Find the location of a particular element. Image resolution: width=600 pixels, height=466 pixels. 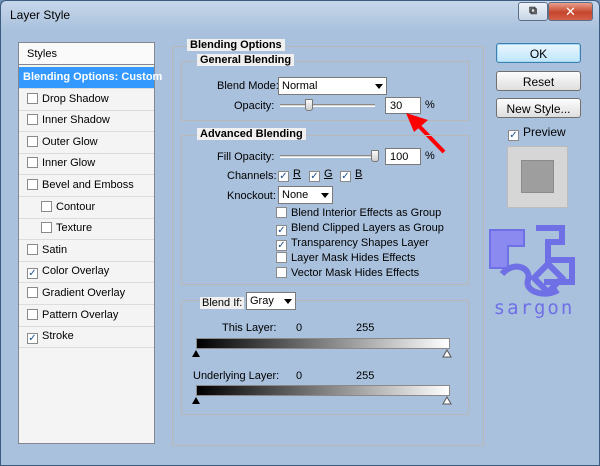

styles-item: Drop Shadow is located at coordinates (86, 100).